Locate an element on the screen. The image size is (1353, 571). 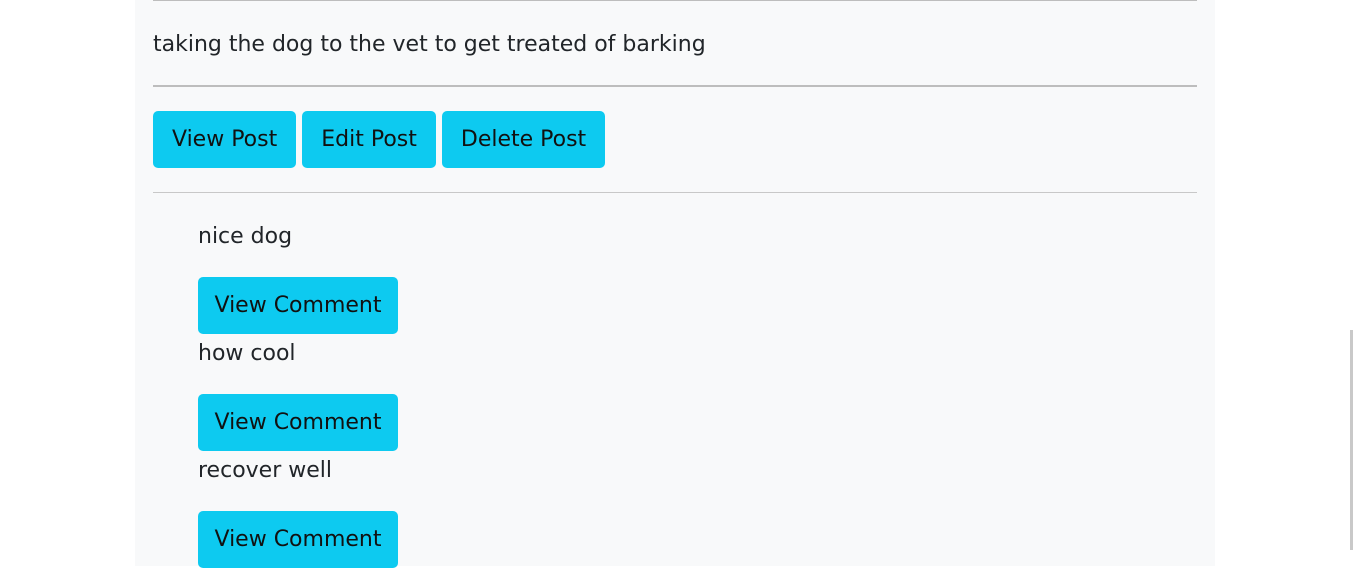
comment-text: nice dog is located at coordinates (245, 236).